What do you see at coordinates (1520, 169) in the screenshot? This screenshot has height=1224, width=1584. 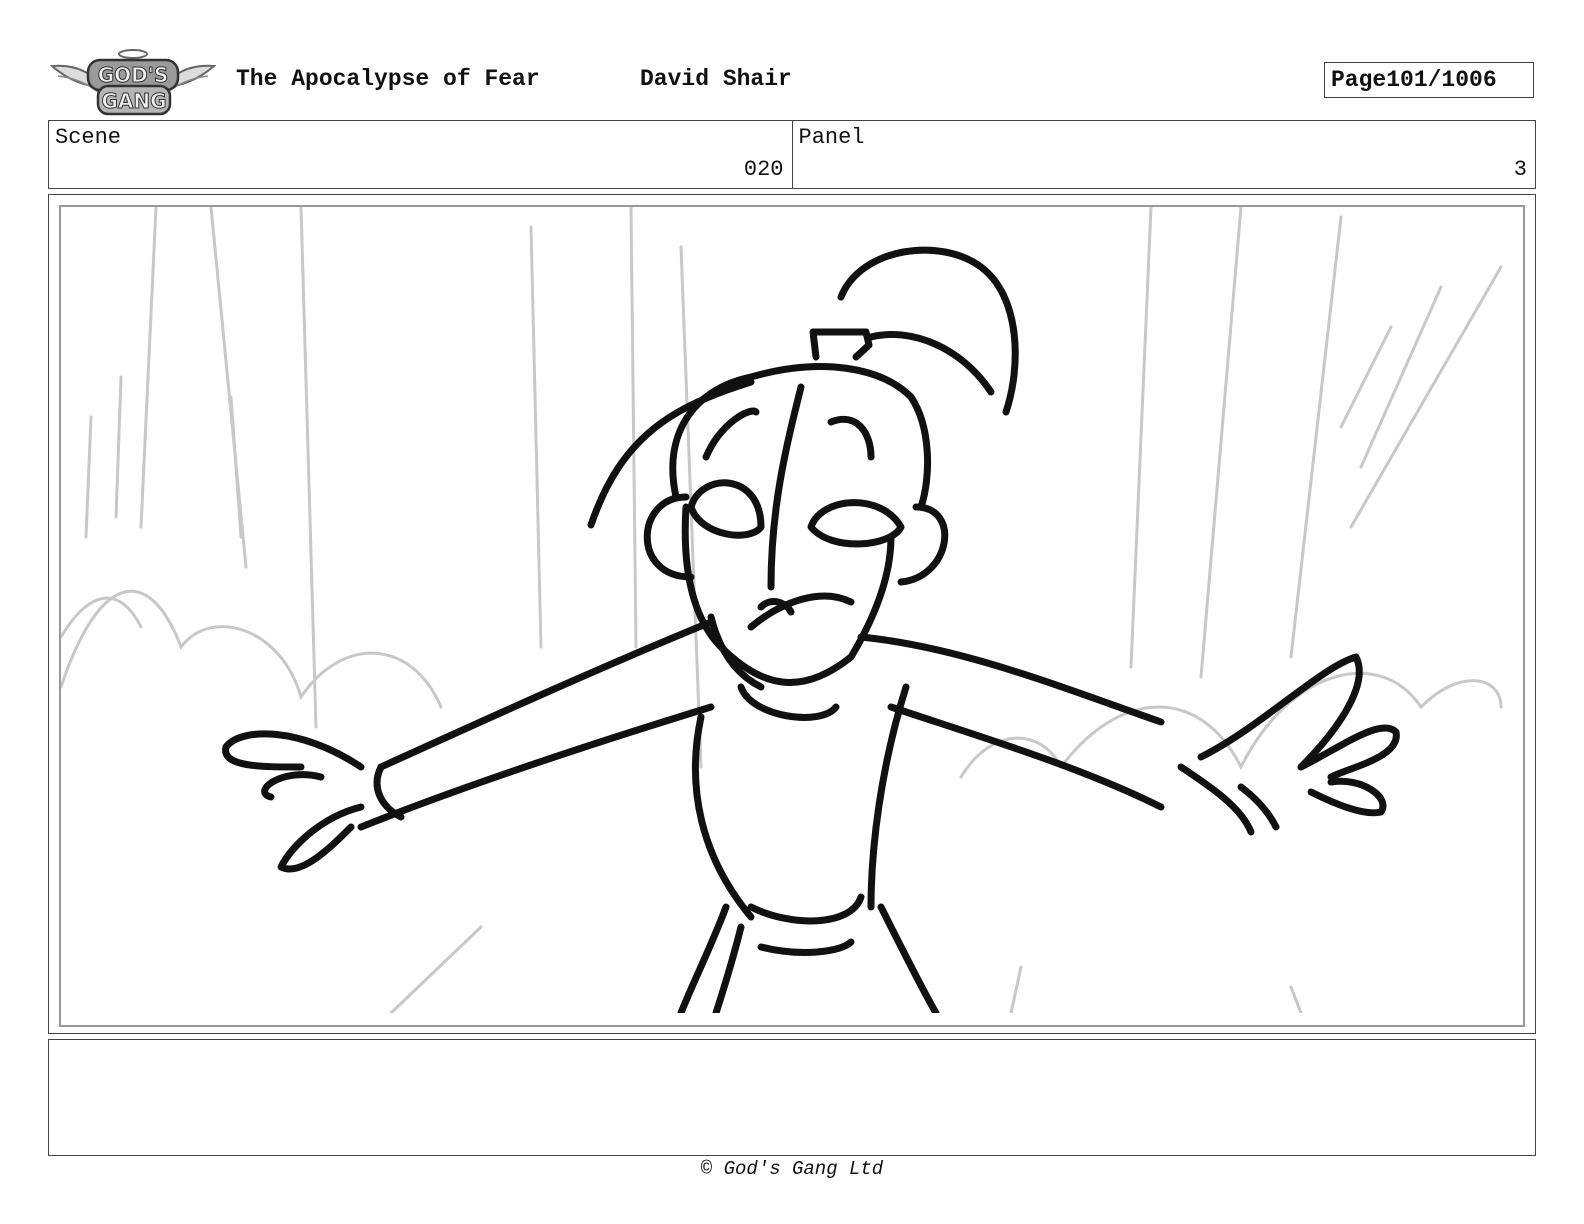 I see `panel-number: 3` at bounding box center [1520, 169].